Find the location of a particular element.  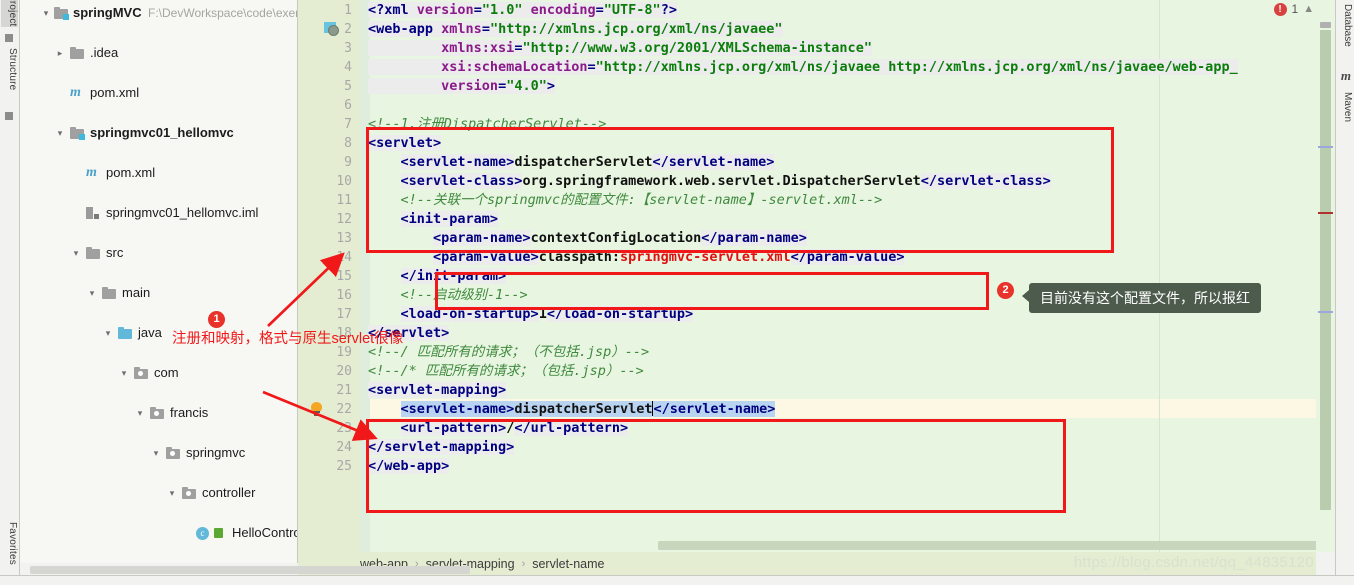

chevron-right-icon: ▸ is located at coordinates (60, 53).